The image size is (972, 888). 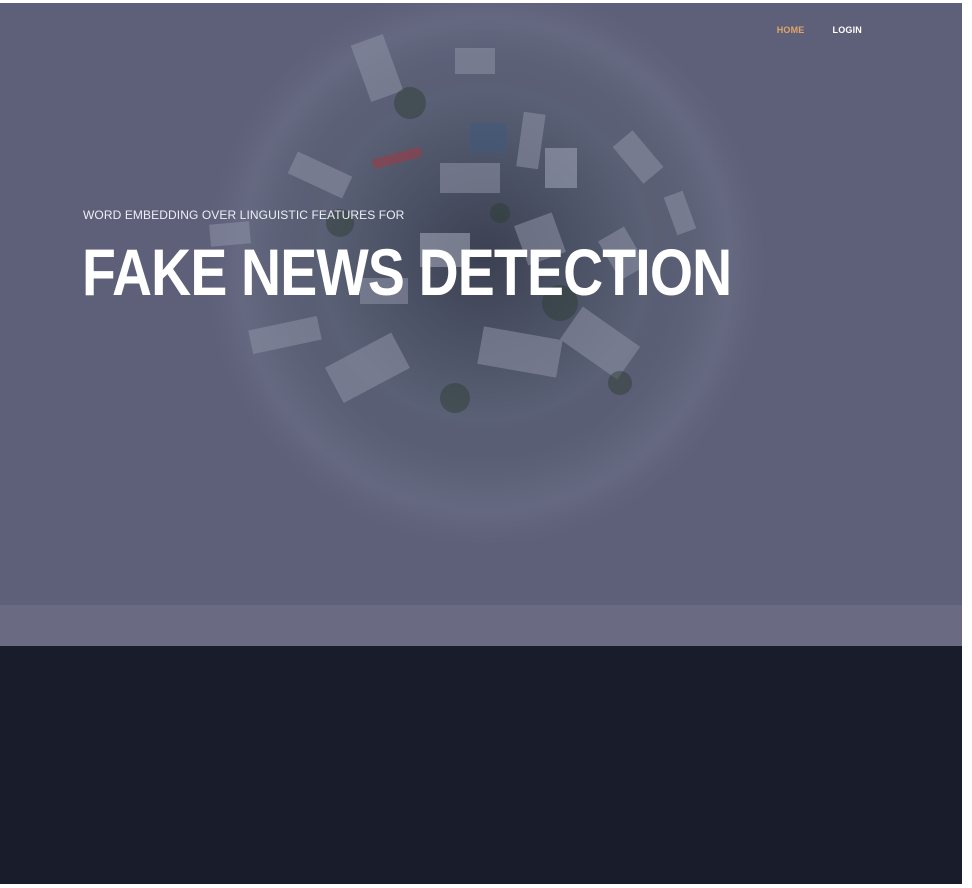 I want to click on hero-title: FAKE NEWS DETECTION, so click(x=407, y=272).